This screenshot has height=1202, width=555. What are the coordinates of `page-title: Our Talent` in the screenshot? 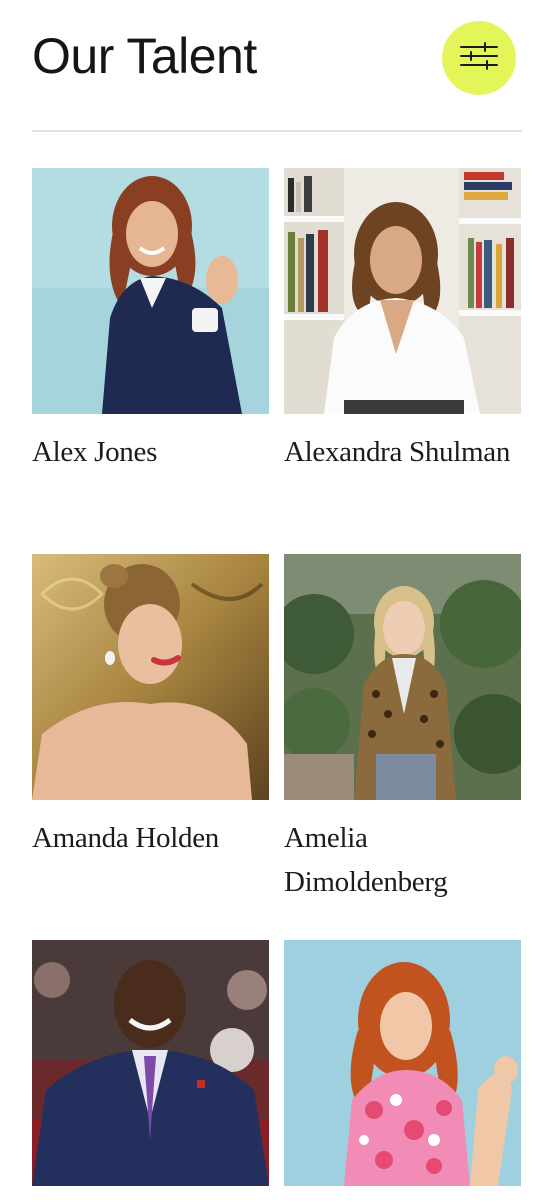 It's located at (144, 56).